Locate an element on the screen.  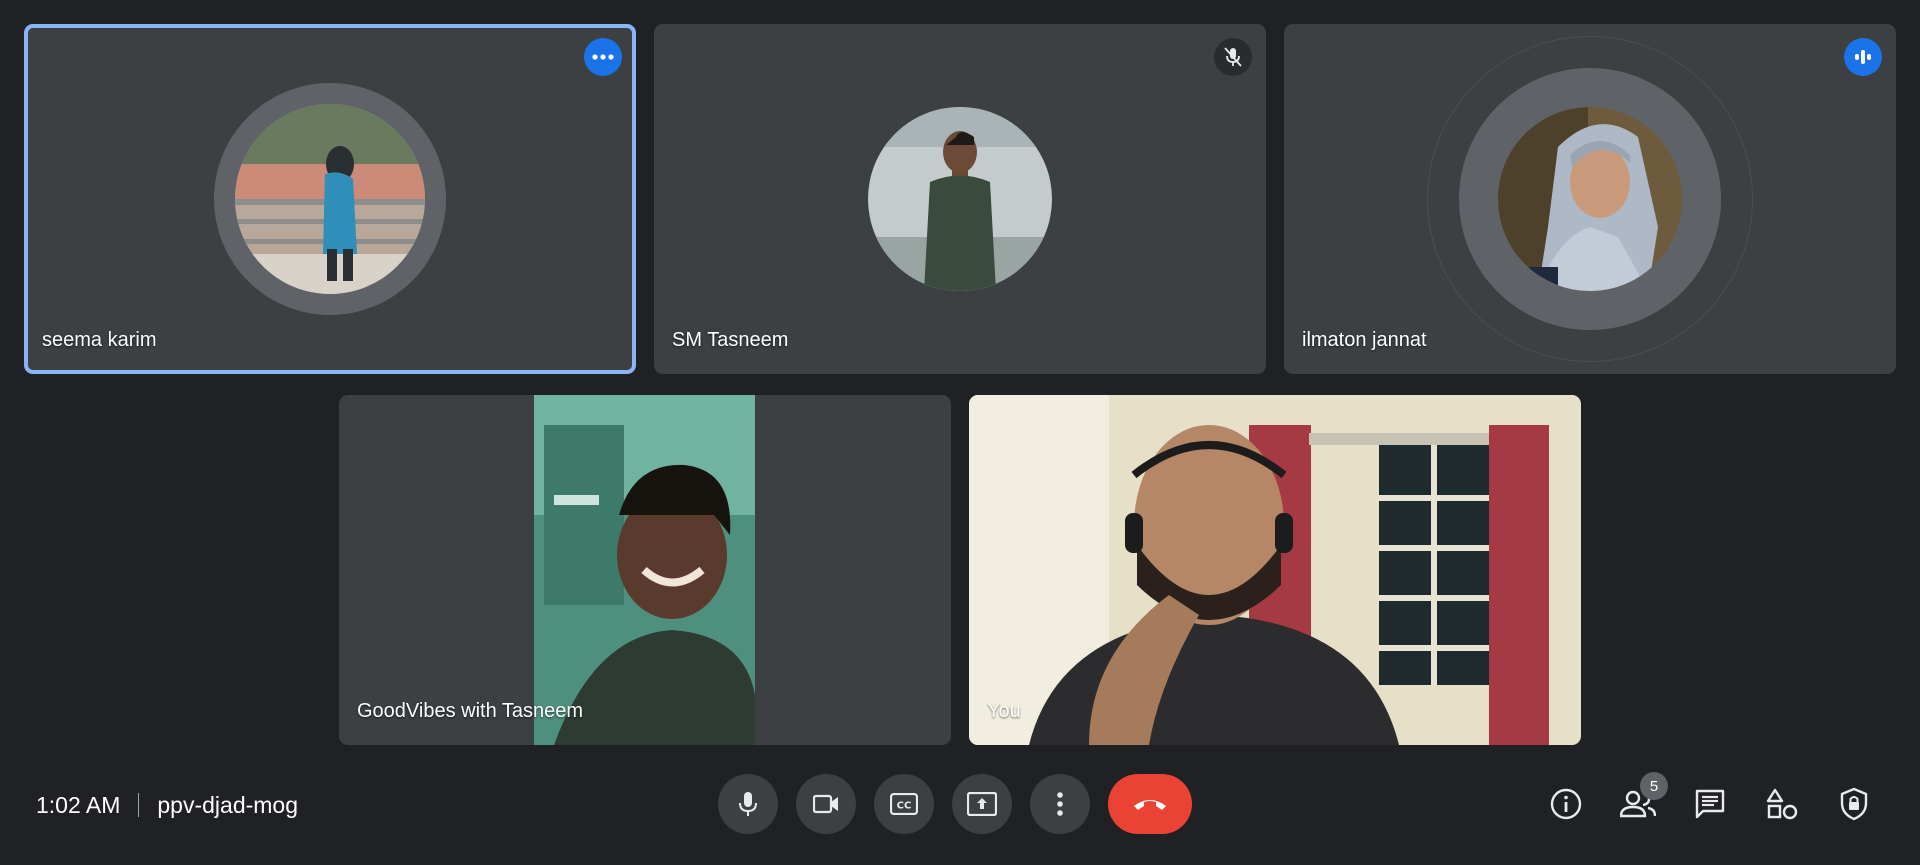
svg-text: CC is located at coordinates (904, 806).